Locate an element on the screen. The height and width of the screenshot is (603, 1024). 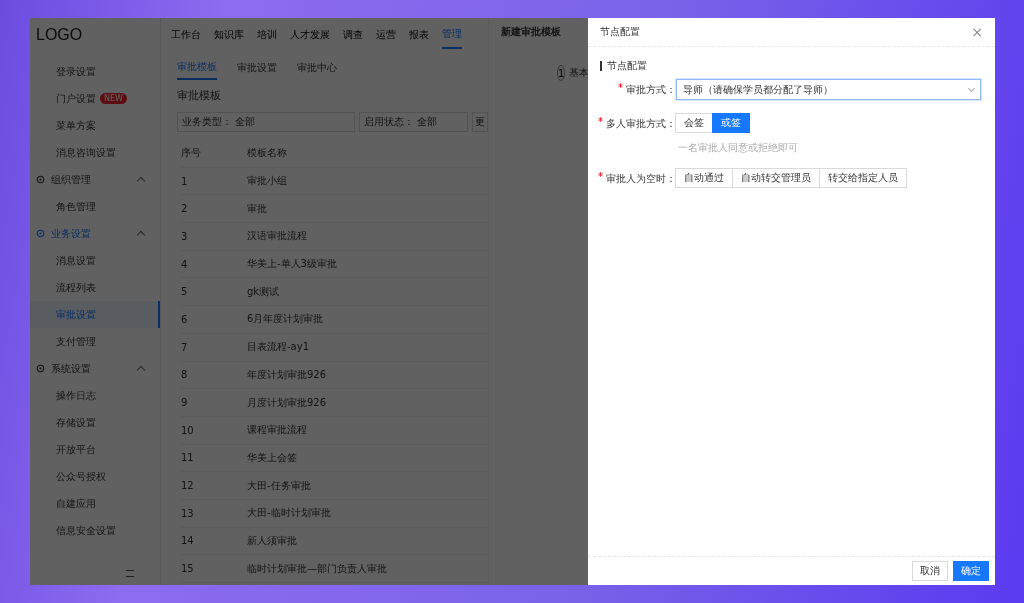
sidebar-item: 信息安全设置 is located at coordinates (95, 530).